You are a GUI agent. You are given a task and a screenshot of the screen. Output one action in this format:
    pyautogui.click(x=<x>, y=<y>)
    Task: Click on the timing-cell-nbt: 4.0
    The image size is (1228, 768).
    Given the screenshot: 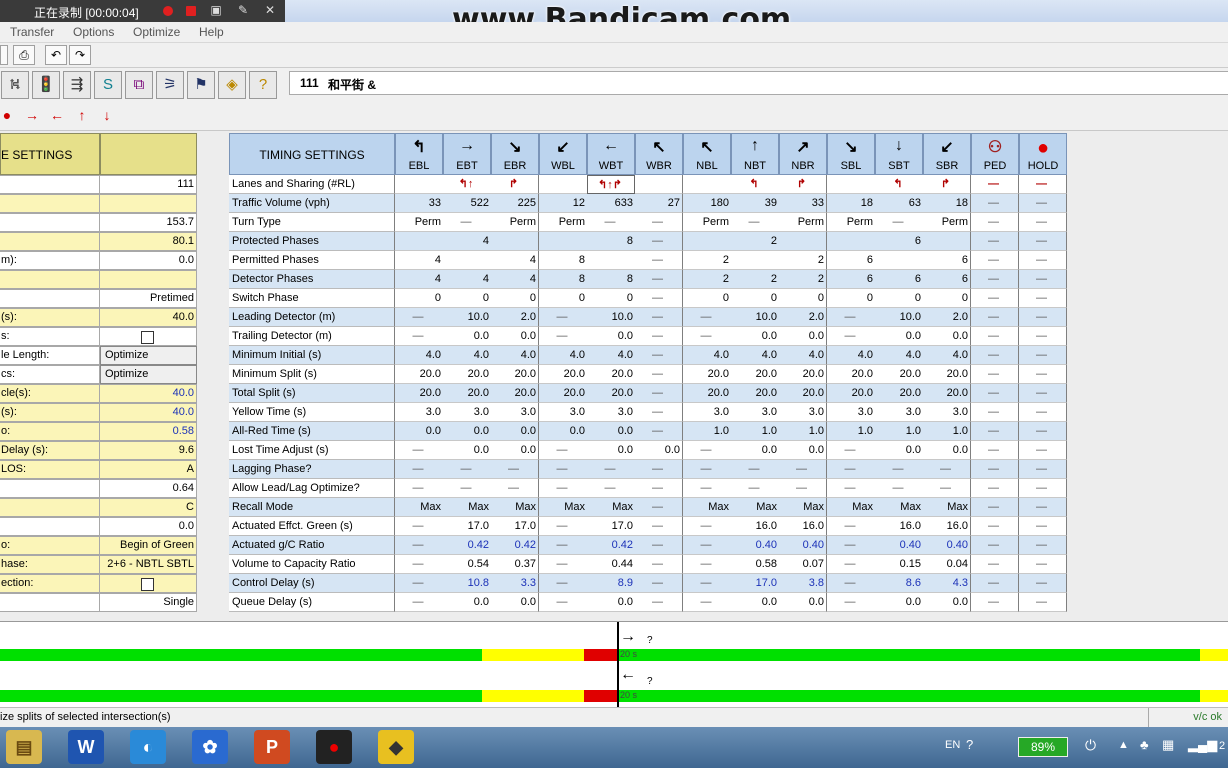 What is the action you would take?
    pyautogui.click(x=755, y=355)
    